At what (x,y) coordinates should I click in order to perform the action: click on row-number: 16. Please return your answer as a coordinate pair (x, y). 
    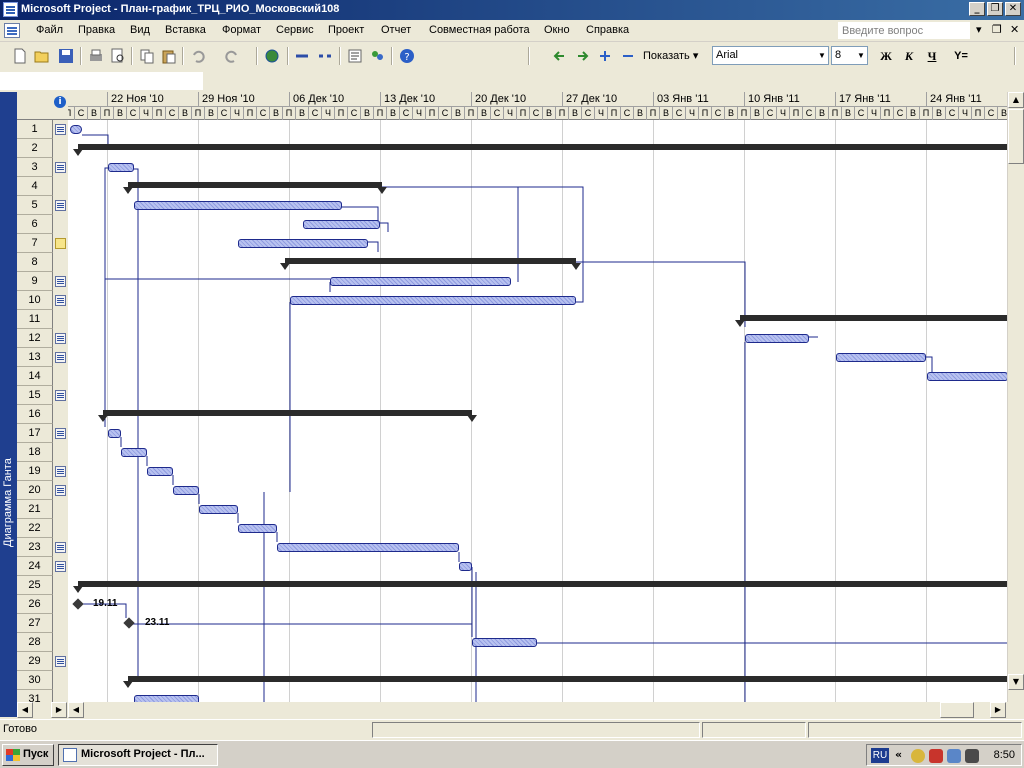
    Looking at the image, I should click on (35, 414).